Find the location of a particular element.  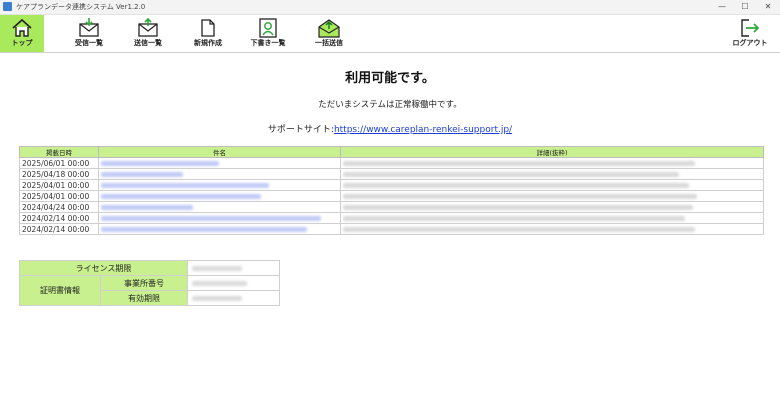

inbox-icon is located at coordinates (89, 27).